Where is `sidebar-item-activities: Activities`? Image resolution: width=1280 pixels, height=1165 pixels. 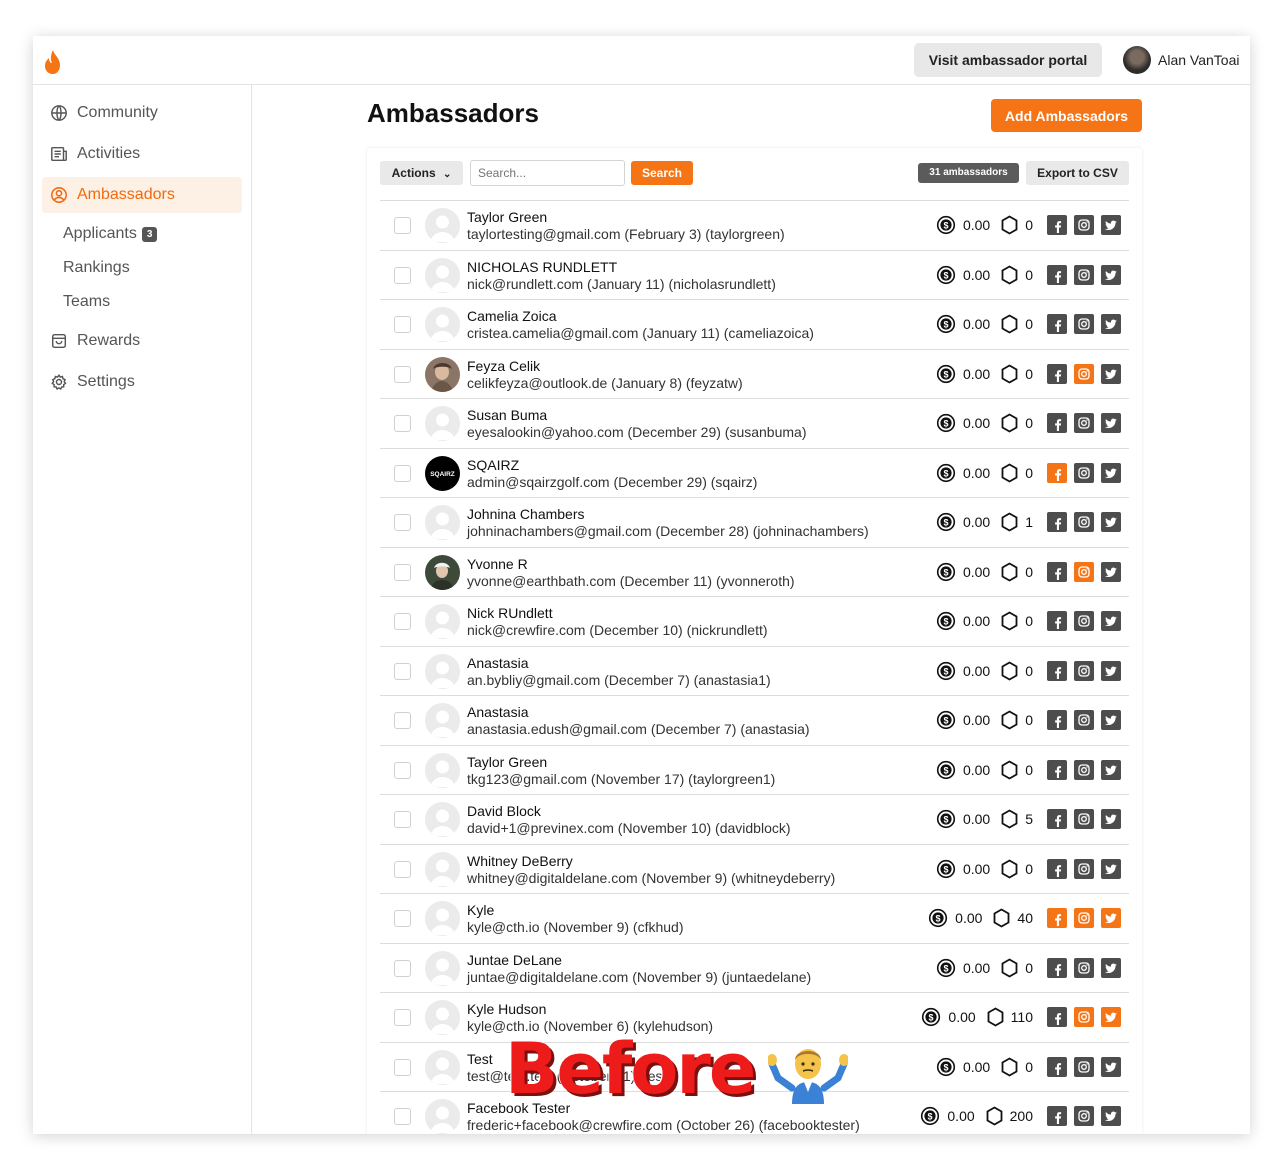
sidebar-item-activities: Activities is located at coordinates (142, 154).